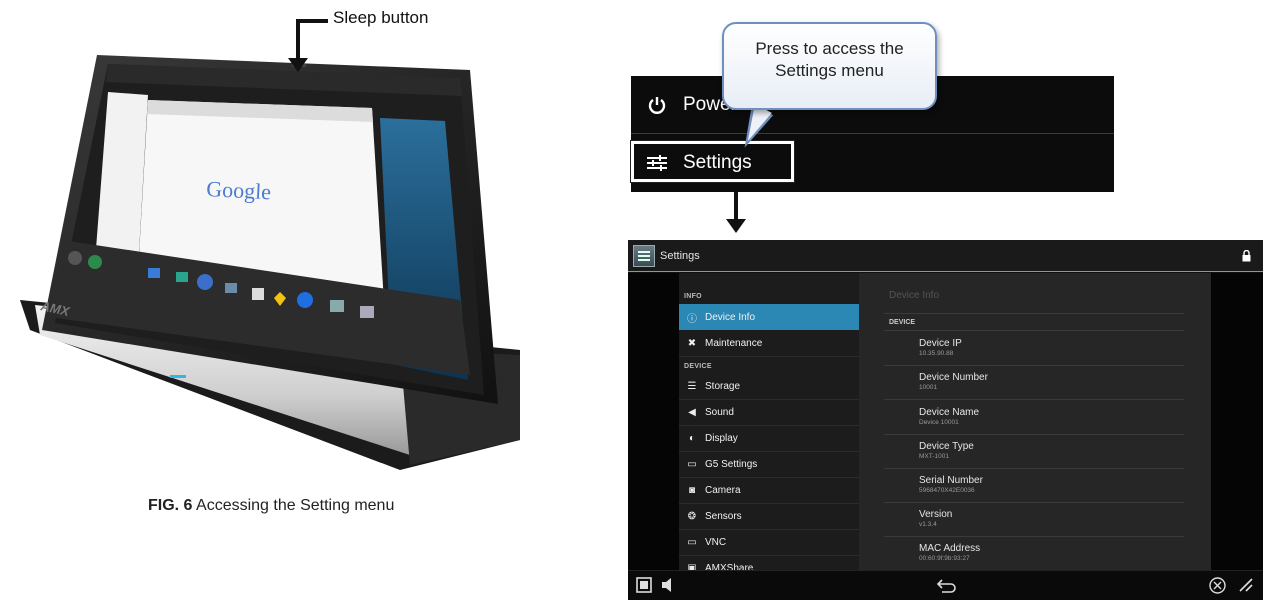 Image resolution: width=1263 pixels, height=600 pixels. I want to click on stop-icon, so click(644, 587).